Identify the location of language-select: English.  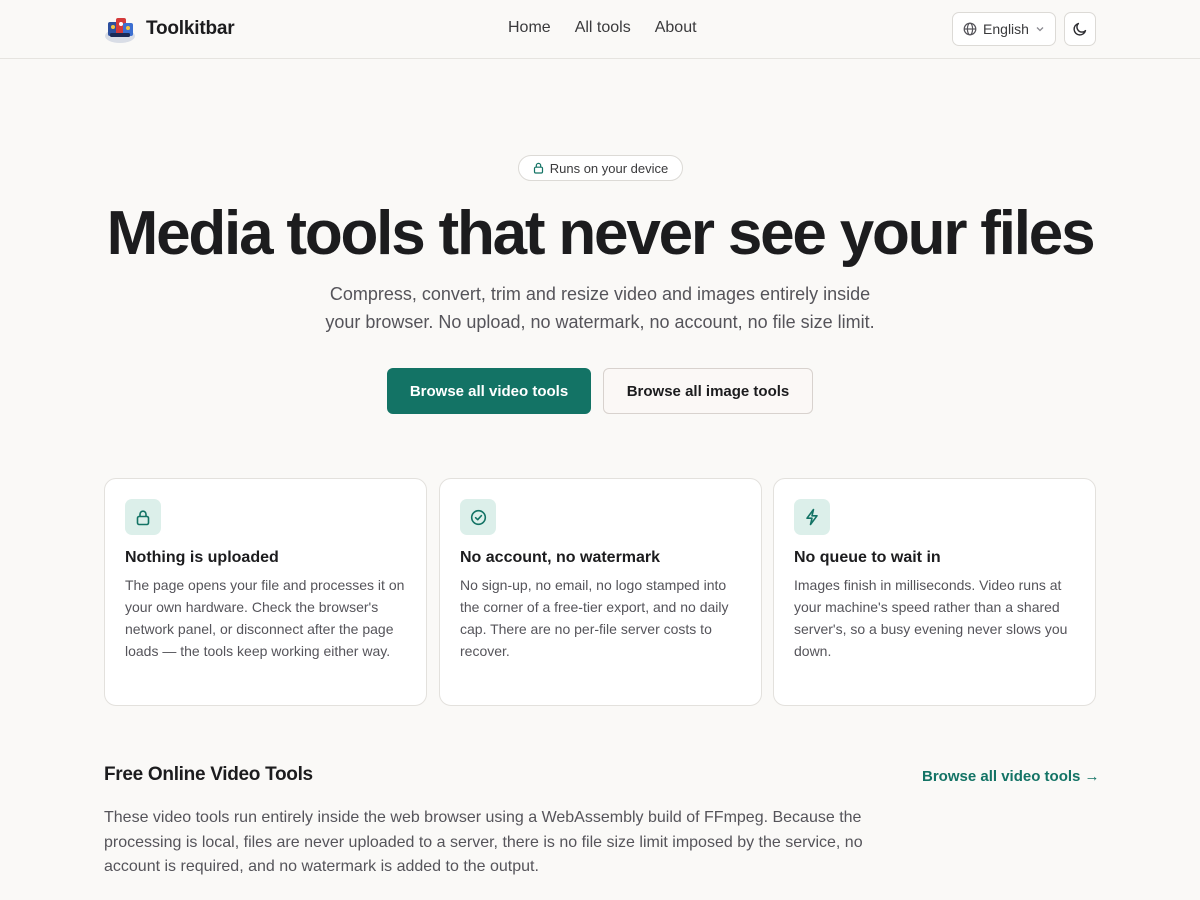
(1004, 29).